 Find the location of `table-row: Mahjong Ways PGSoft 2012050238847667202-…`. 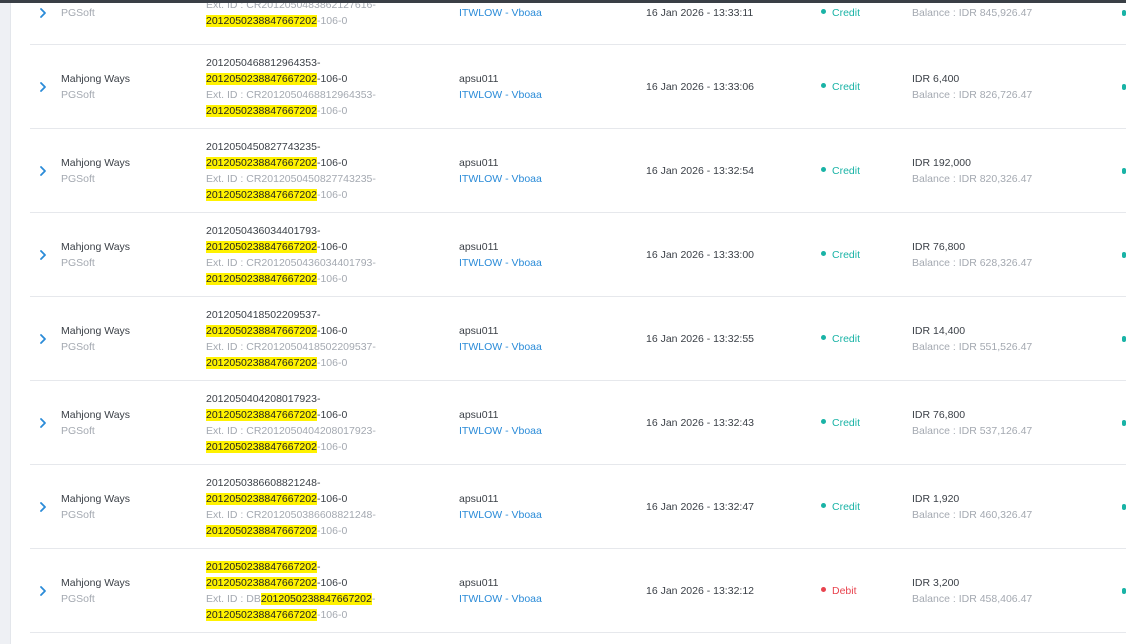

table-row: Mahjong Ways PGSoft 2012050238847667202-… is located at coordinates (578, 591).